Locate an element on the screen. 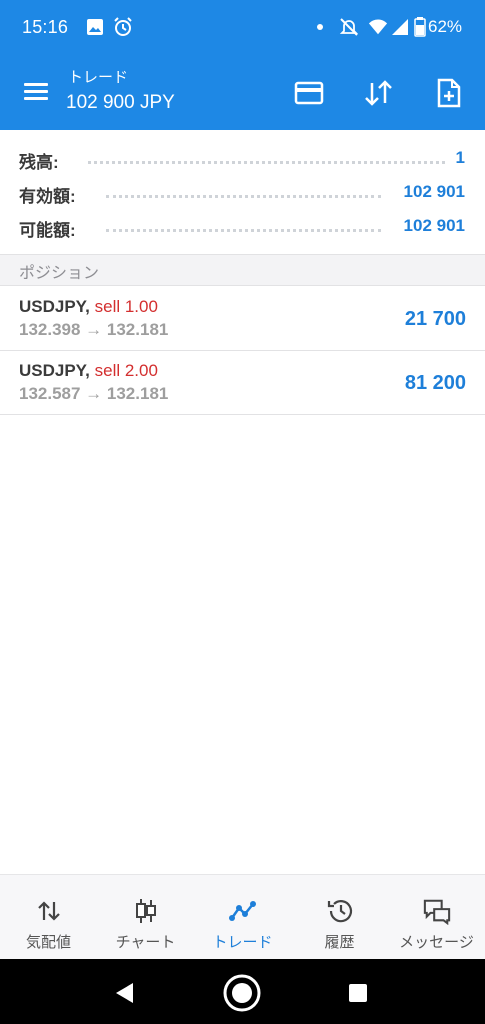 The height and width of the screenshot is (1024, 485). balance-value: 1 is located at coordinates (460, 157).